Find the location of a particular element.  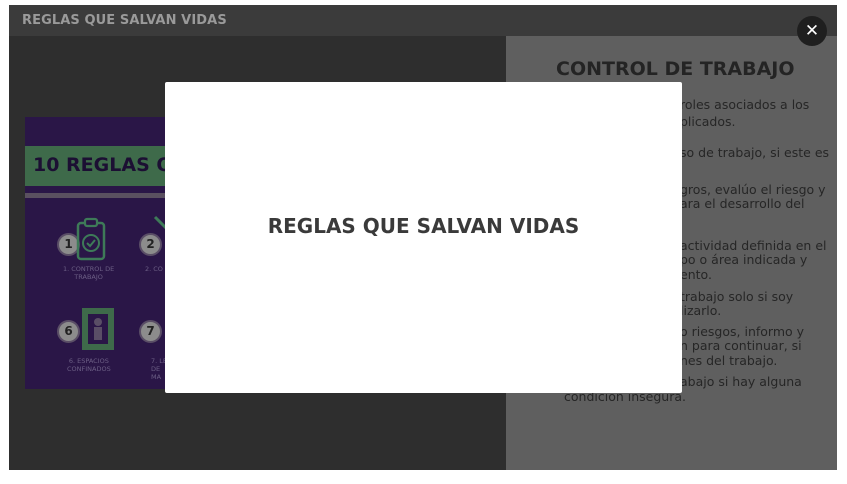

modal-title: REGLAS QUE SALVAN VIDAS is located at coordinates (423, 226).